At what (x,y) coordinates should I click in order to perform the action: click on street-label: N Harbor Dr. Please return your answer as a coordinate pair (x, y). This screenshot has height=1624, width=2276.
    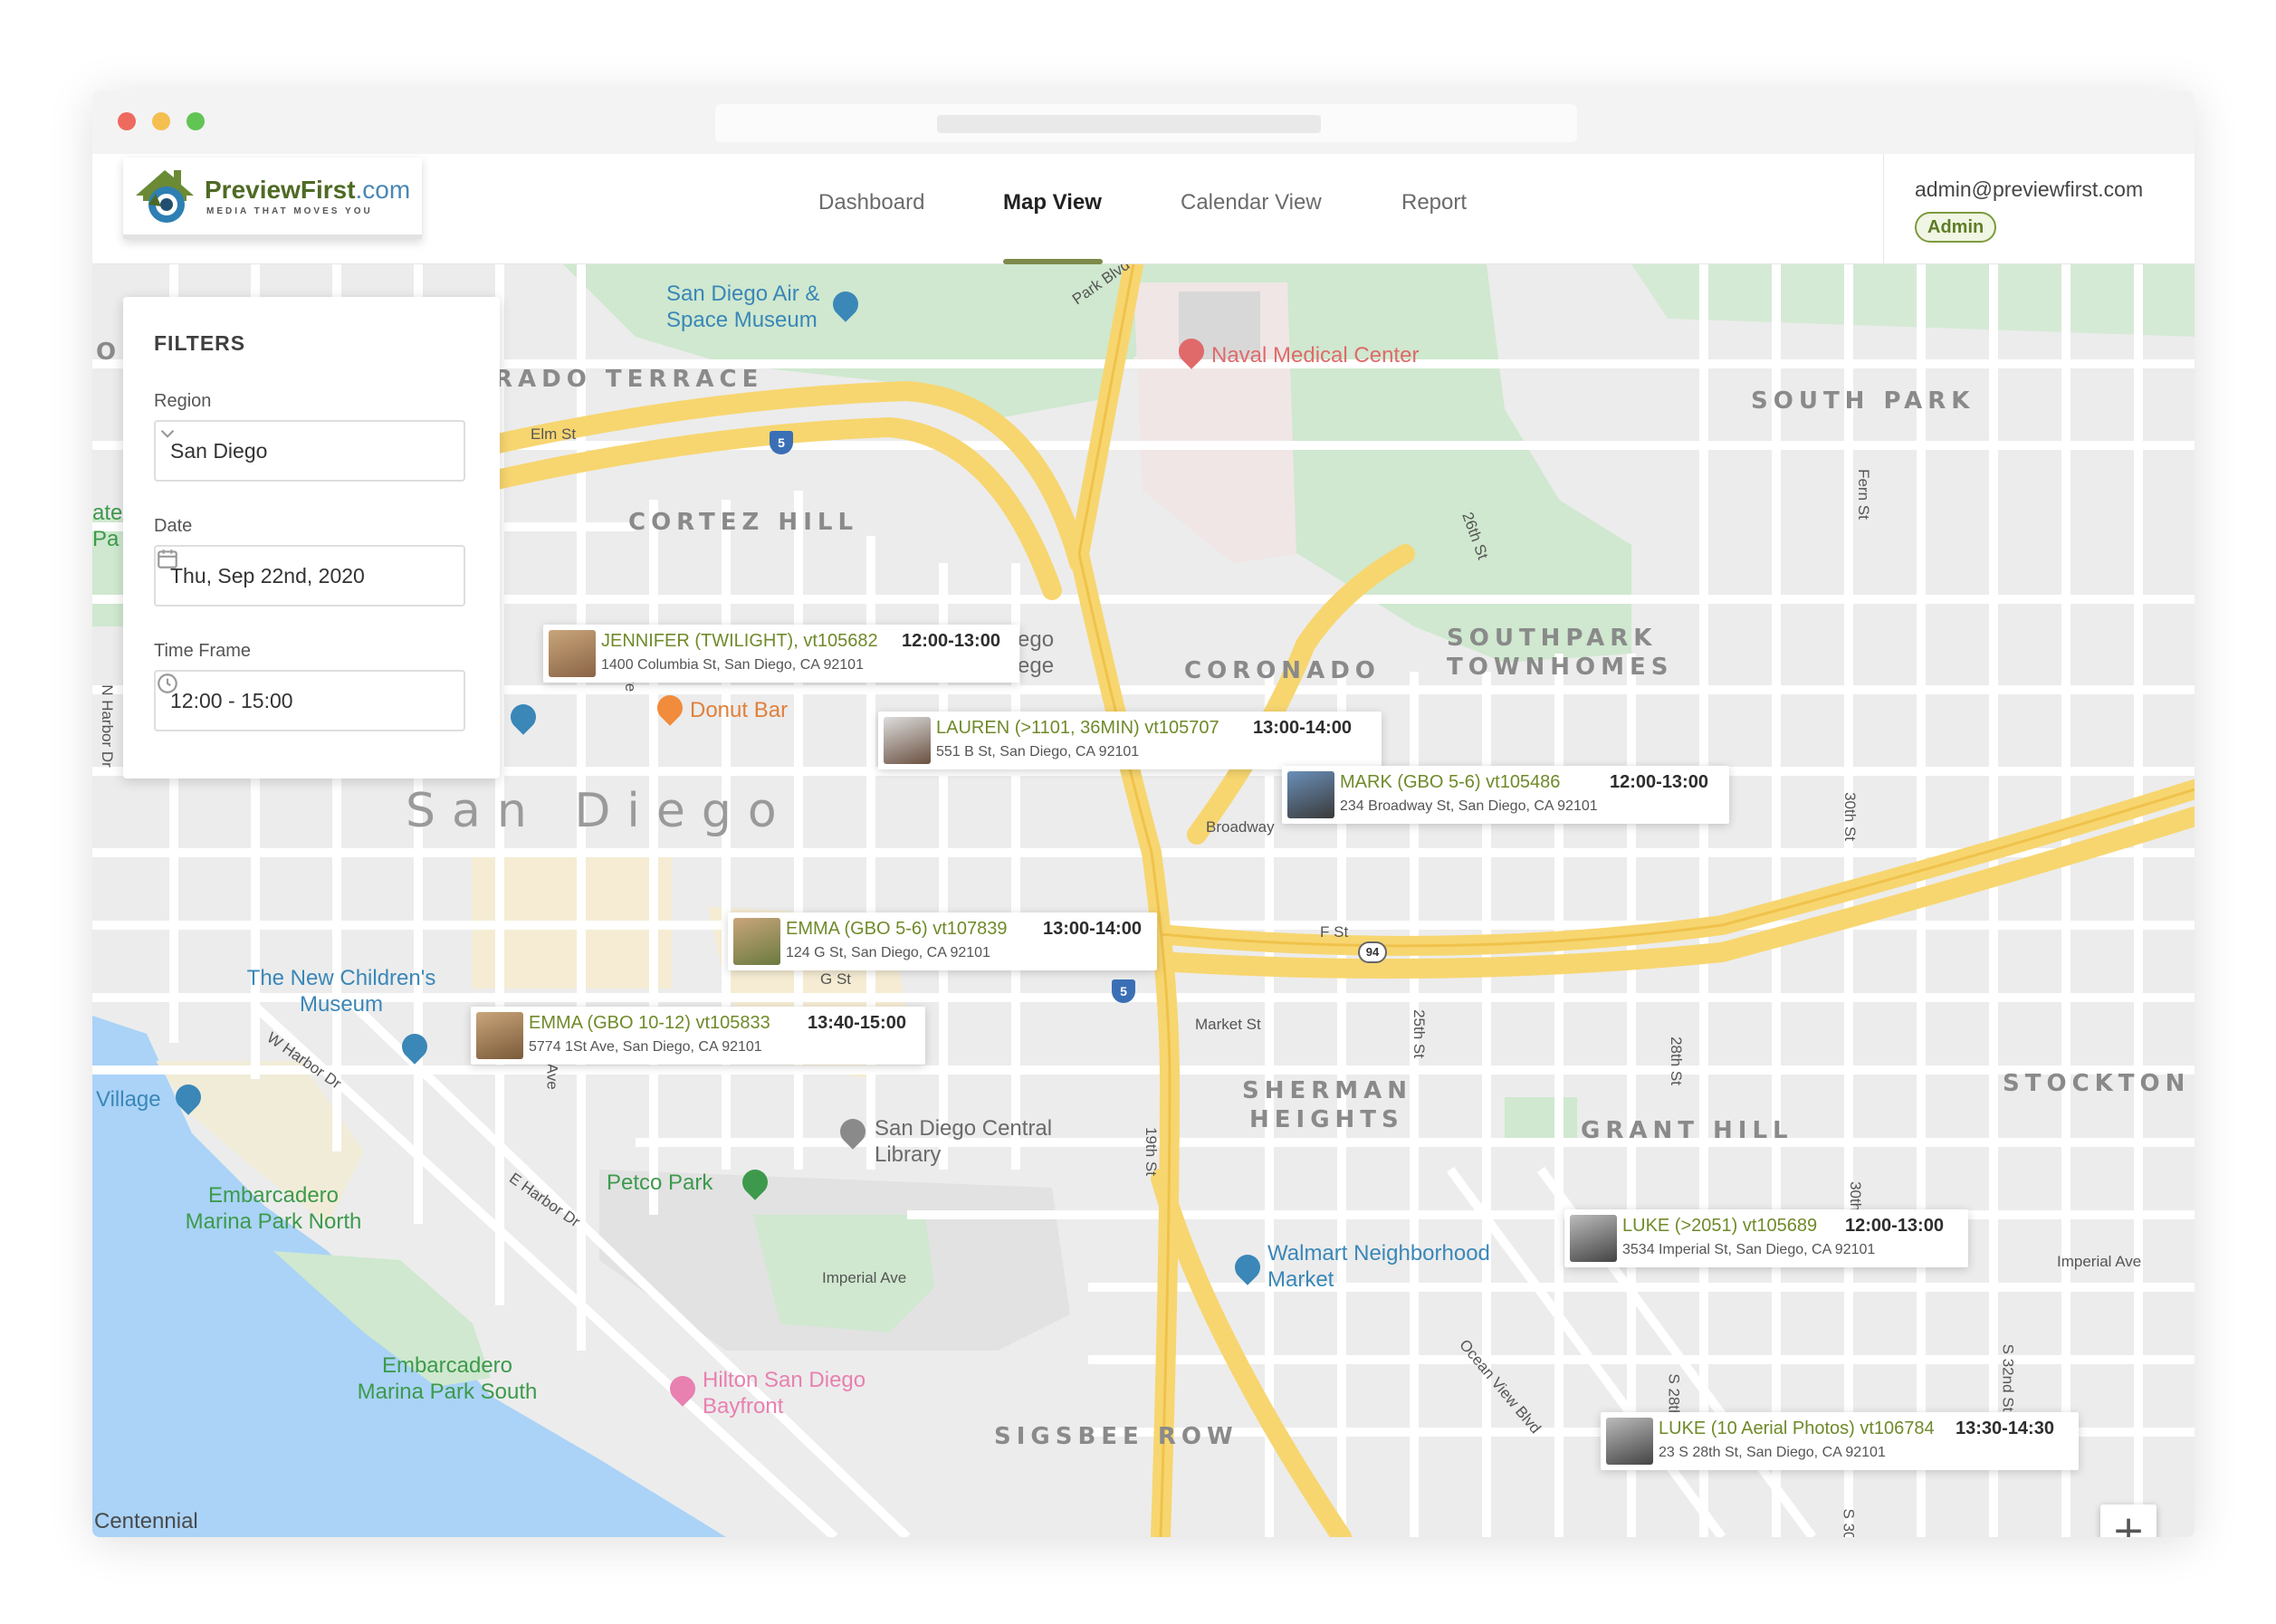
    Looking at the image, I should click on (107, 726).